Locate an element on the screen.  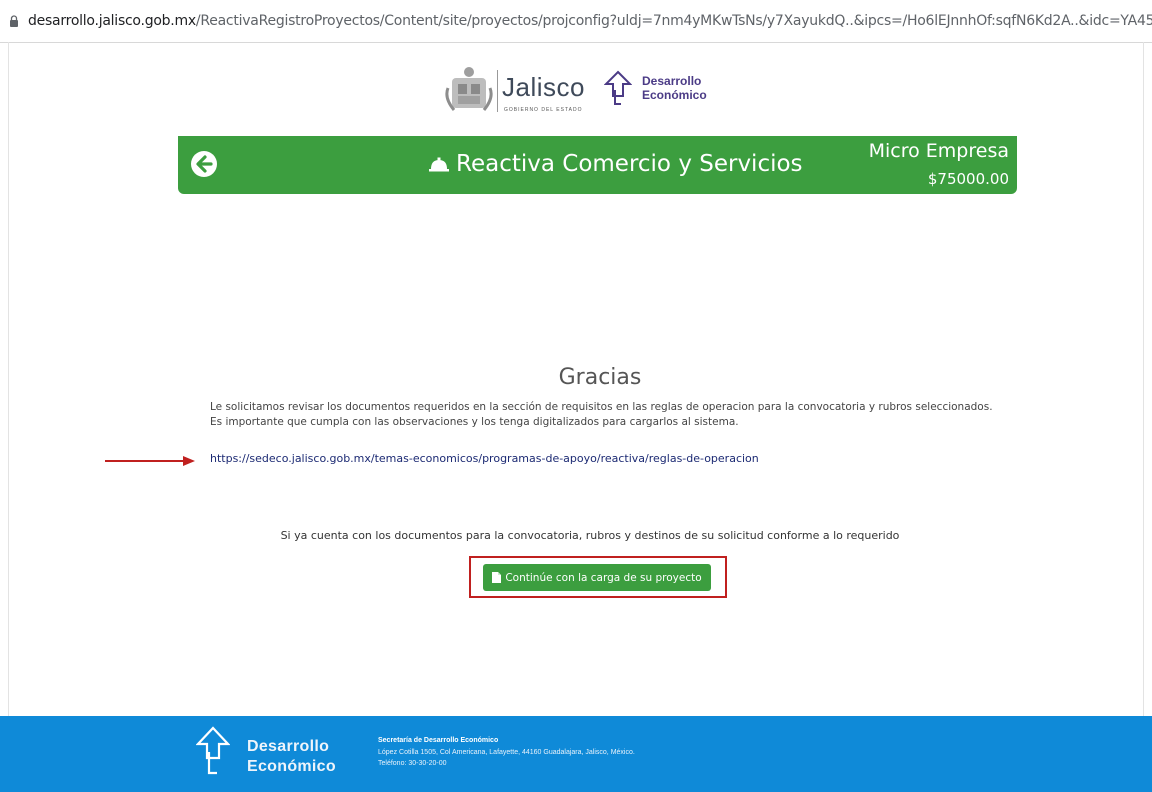
de-arrow-icon is located at coordinates (618, 87).